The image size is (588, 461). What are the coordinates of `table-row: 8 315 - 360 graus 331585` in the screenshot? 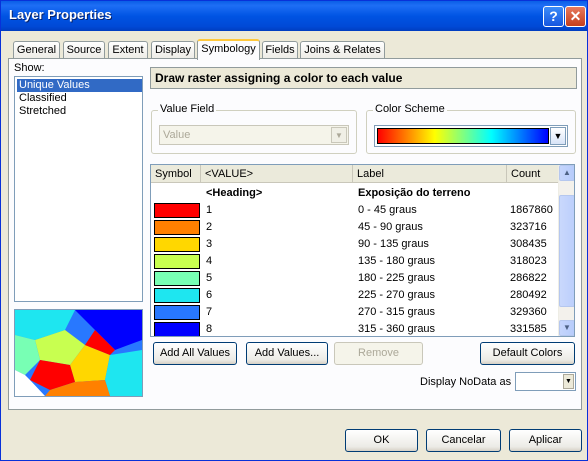 It's located at (354, 328).